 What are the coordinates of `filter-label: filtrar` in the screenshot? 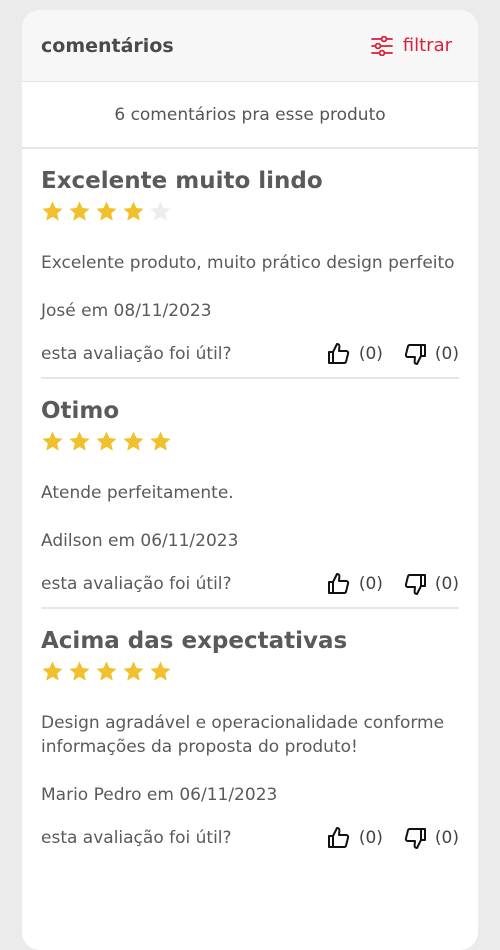 It's located at (427, 45).